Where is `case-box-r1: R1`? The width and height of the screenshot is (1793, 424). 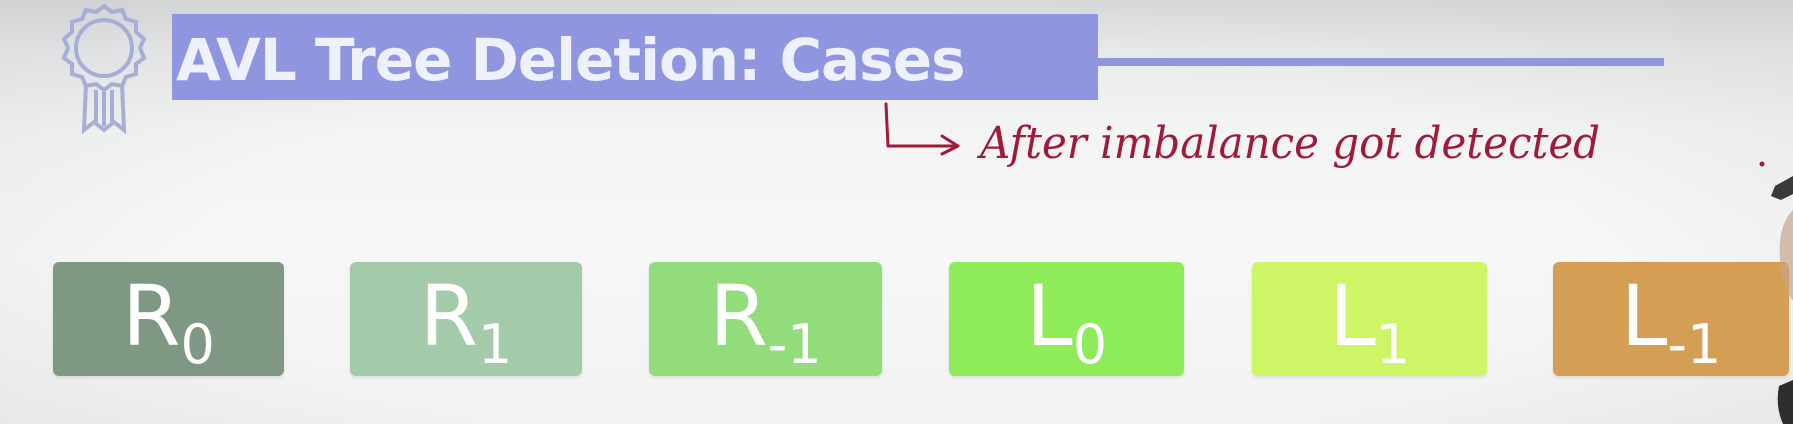
case-box-r1: R1 is located at coordinates (466, 319).